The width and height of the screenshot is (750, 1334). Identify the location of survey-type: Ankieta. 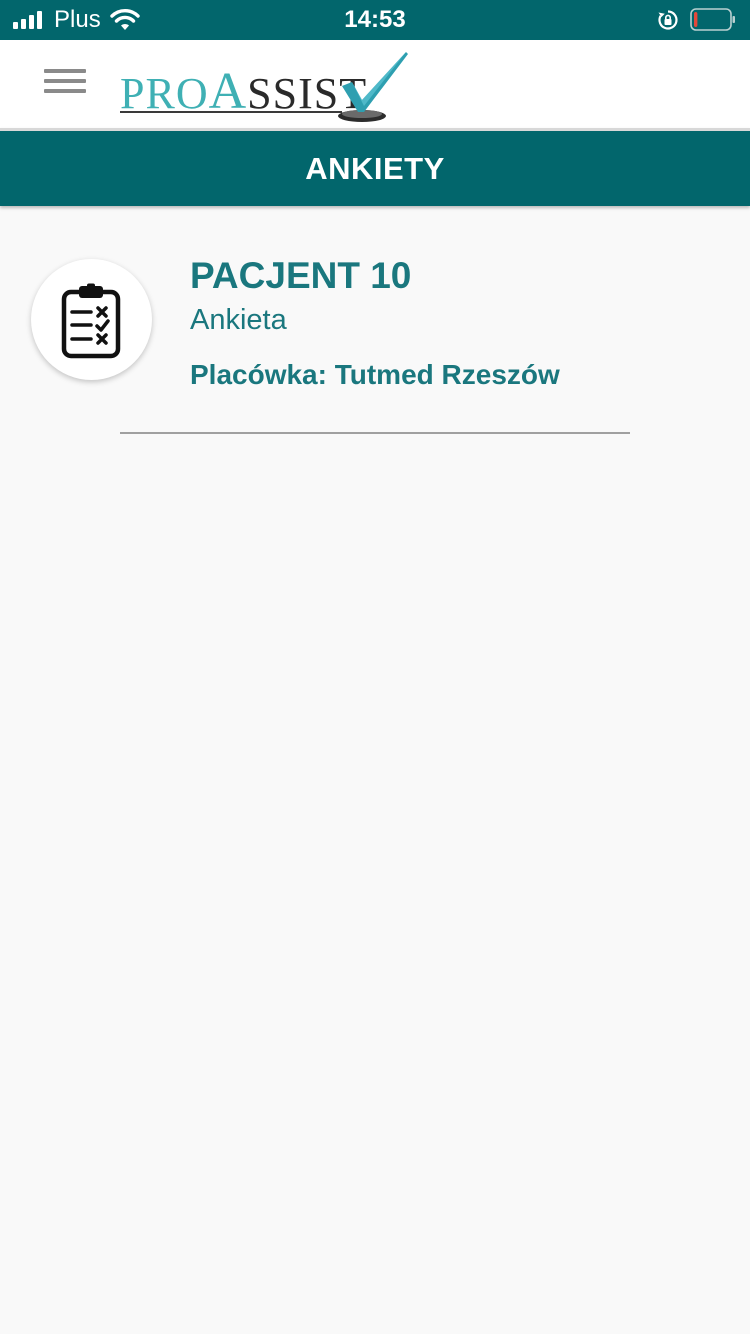
(238, 320).